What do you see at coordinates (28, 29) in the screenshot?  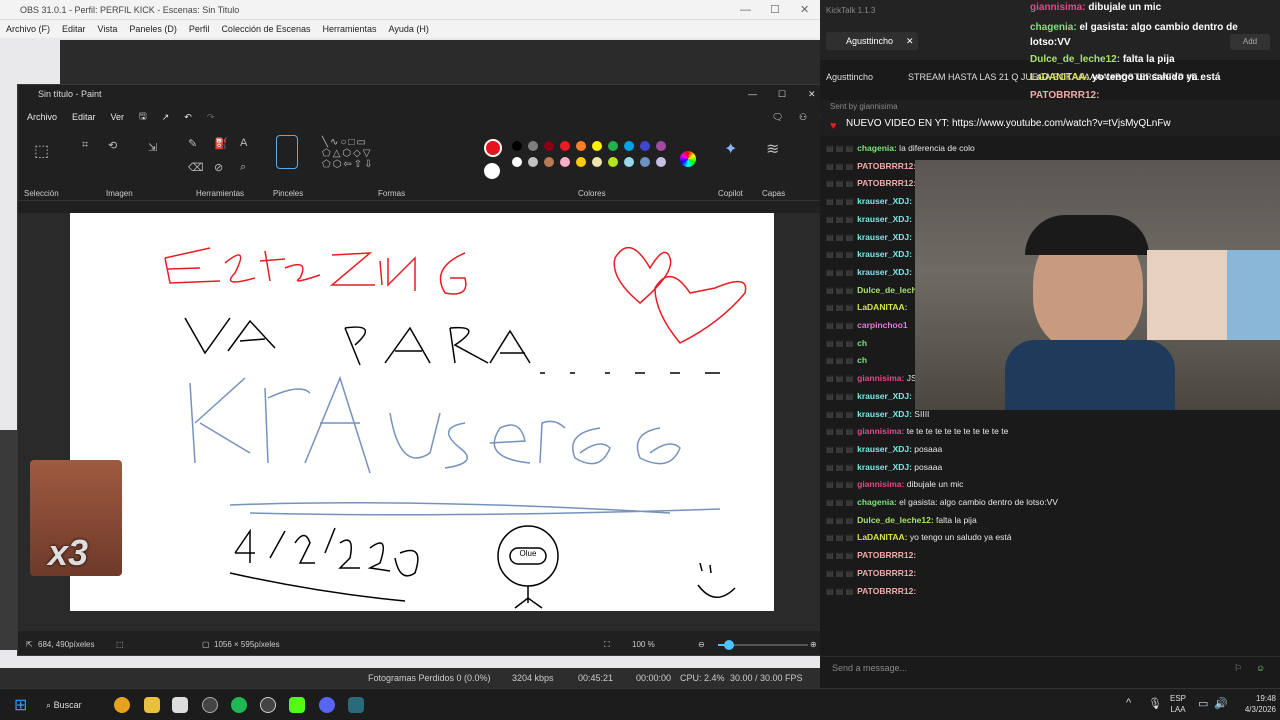 I see `obs-menu-archivo: Archivo (F)` at bounding box center [28, 29].